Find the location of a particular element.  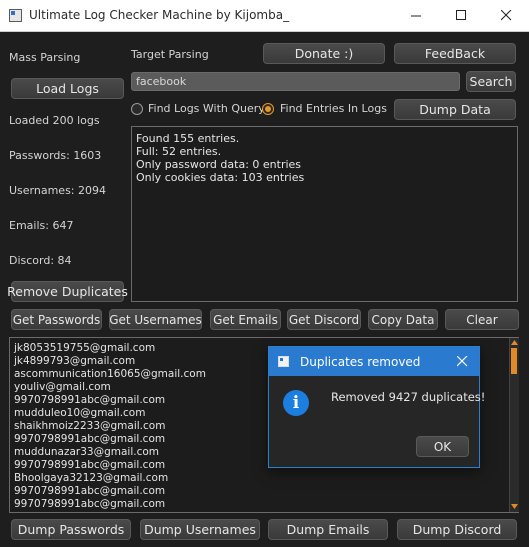

discord-count: Discord: 84 is located at coordinates (40, 260).